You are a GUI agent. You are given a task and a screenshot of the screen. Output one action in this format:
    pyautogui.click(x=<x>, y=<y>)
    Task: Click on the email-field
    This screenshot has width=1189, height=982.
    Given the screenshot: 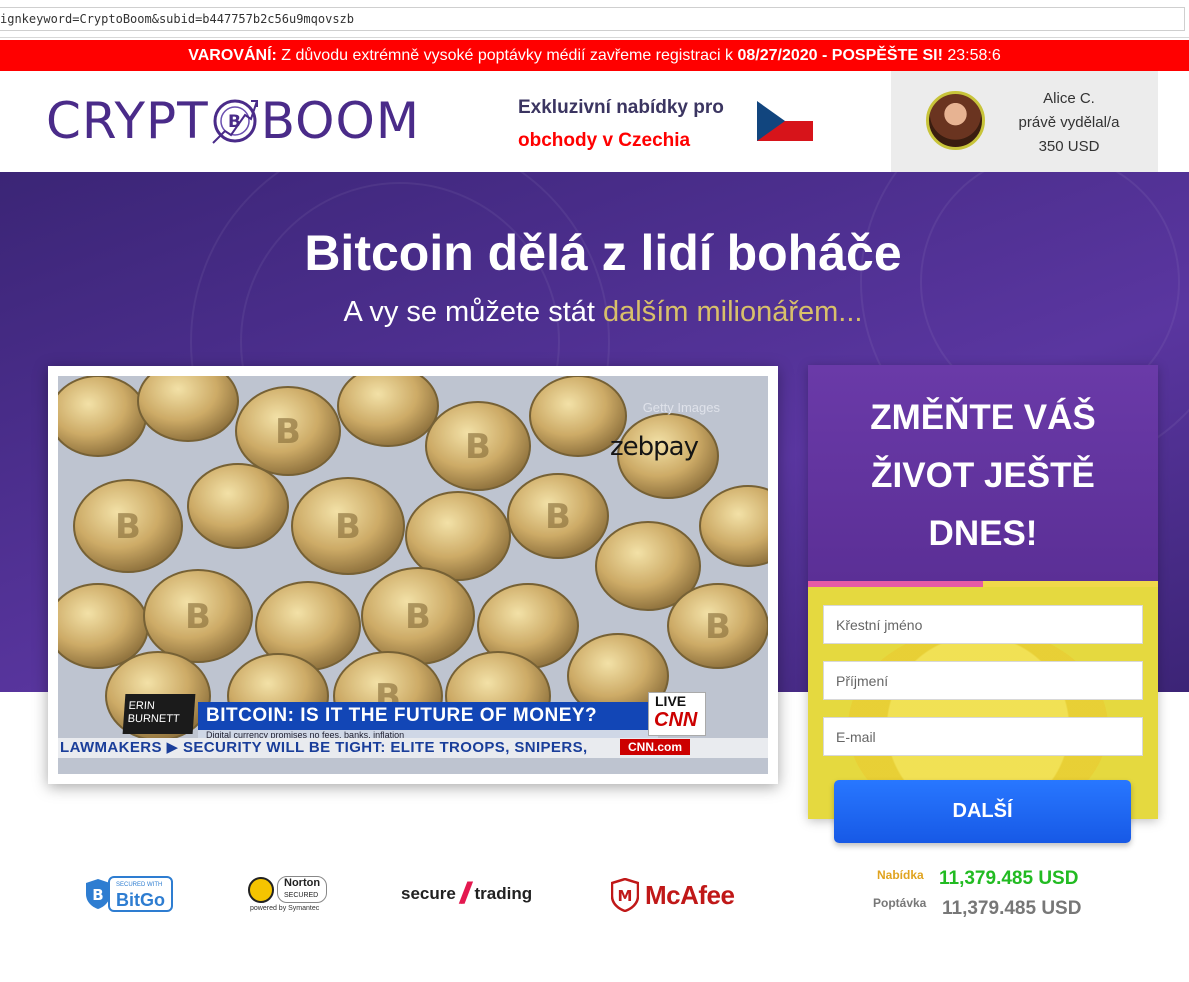 What is the action you would take?
    pyautogui.click(x=983, y=736)
    